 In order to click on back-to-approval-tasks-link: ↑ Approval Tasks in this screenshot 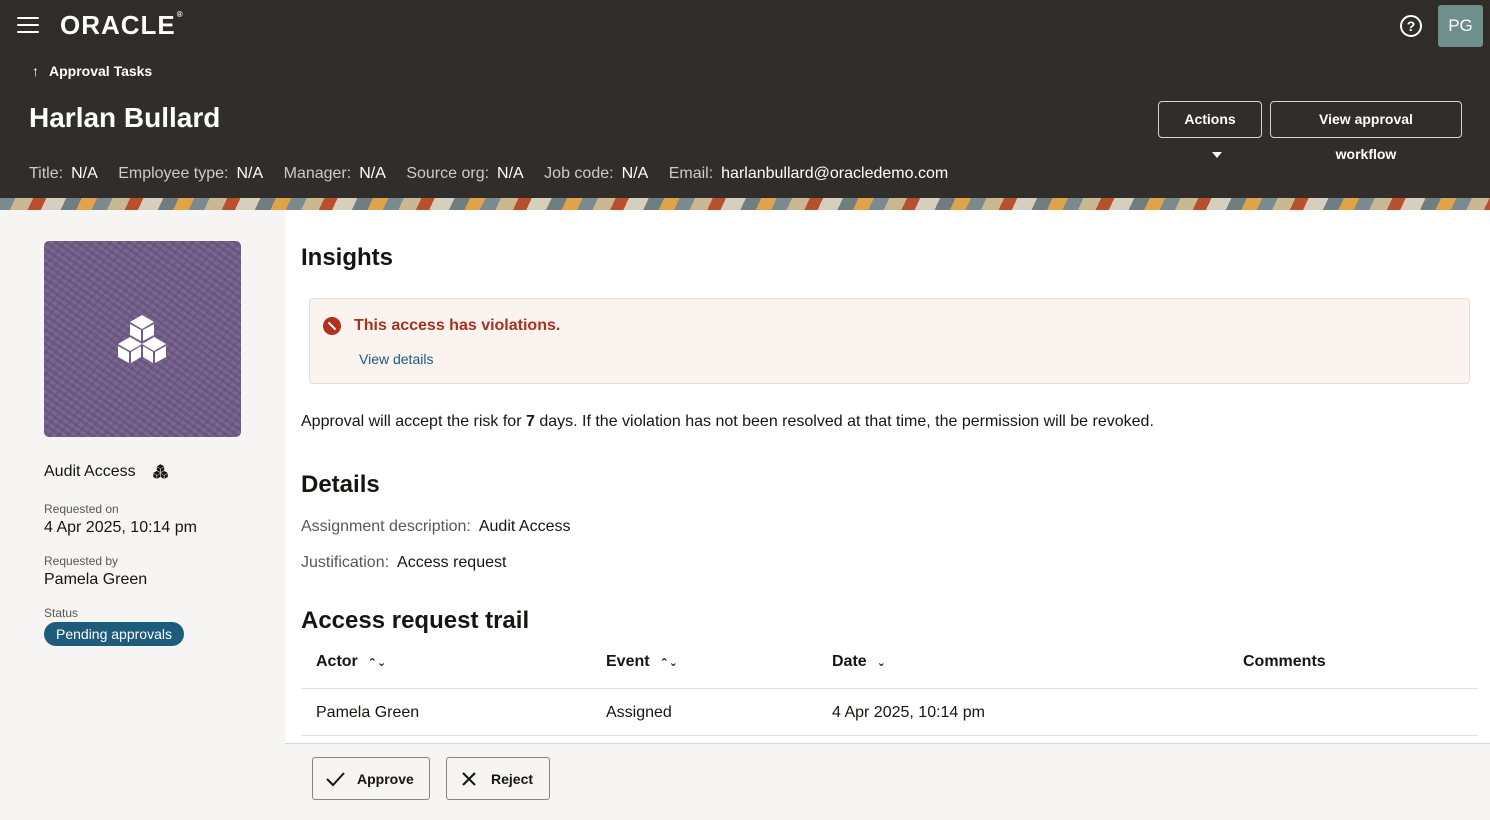, I will do `click(92, 71)`.